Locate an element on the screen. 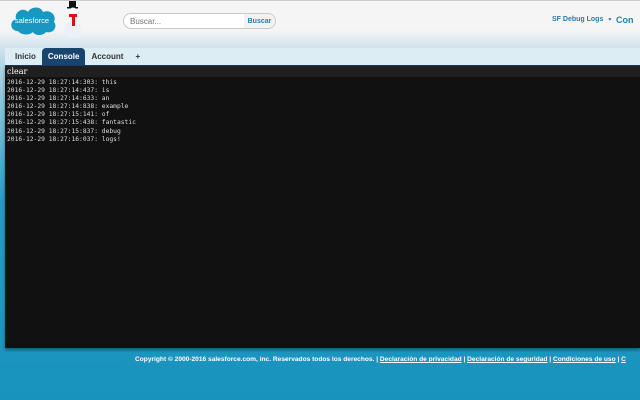  log-line: 2016-12-29 18:27:14:633: an is located at coordinates (58, 99).